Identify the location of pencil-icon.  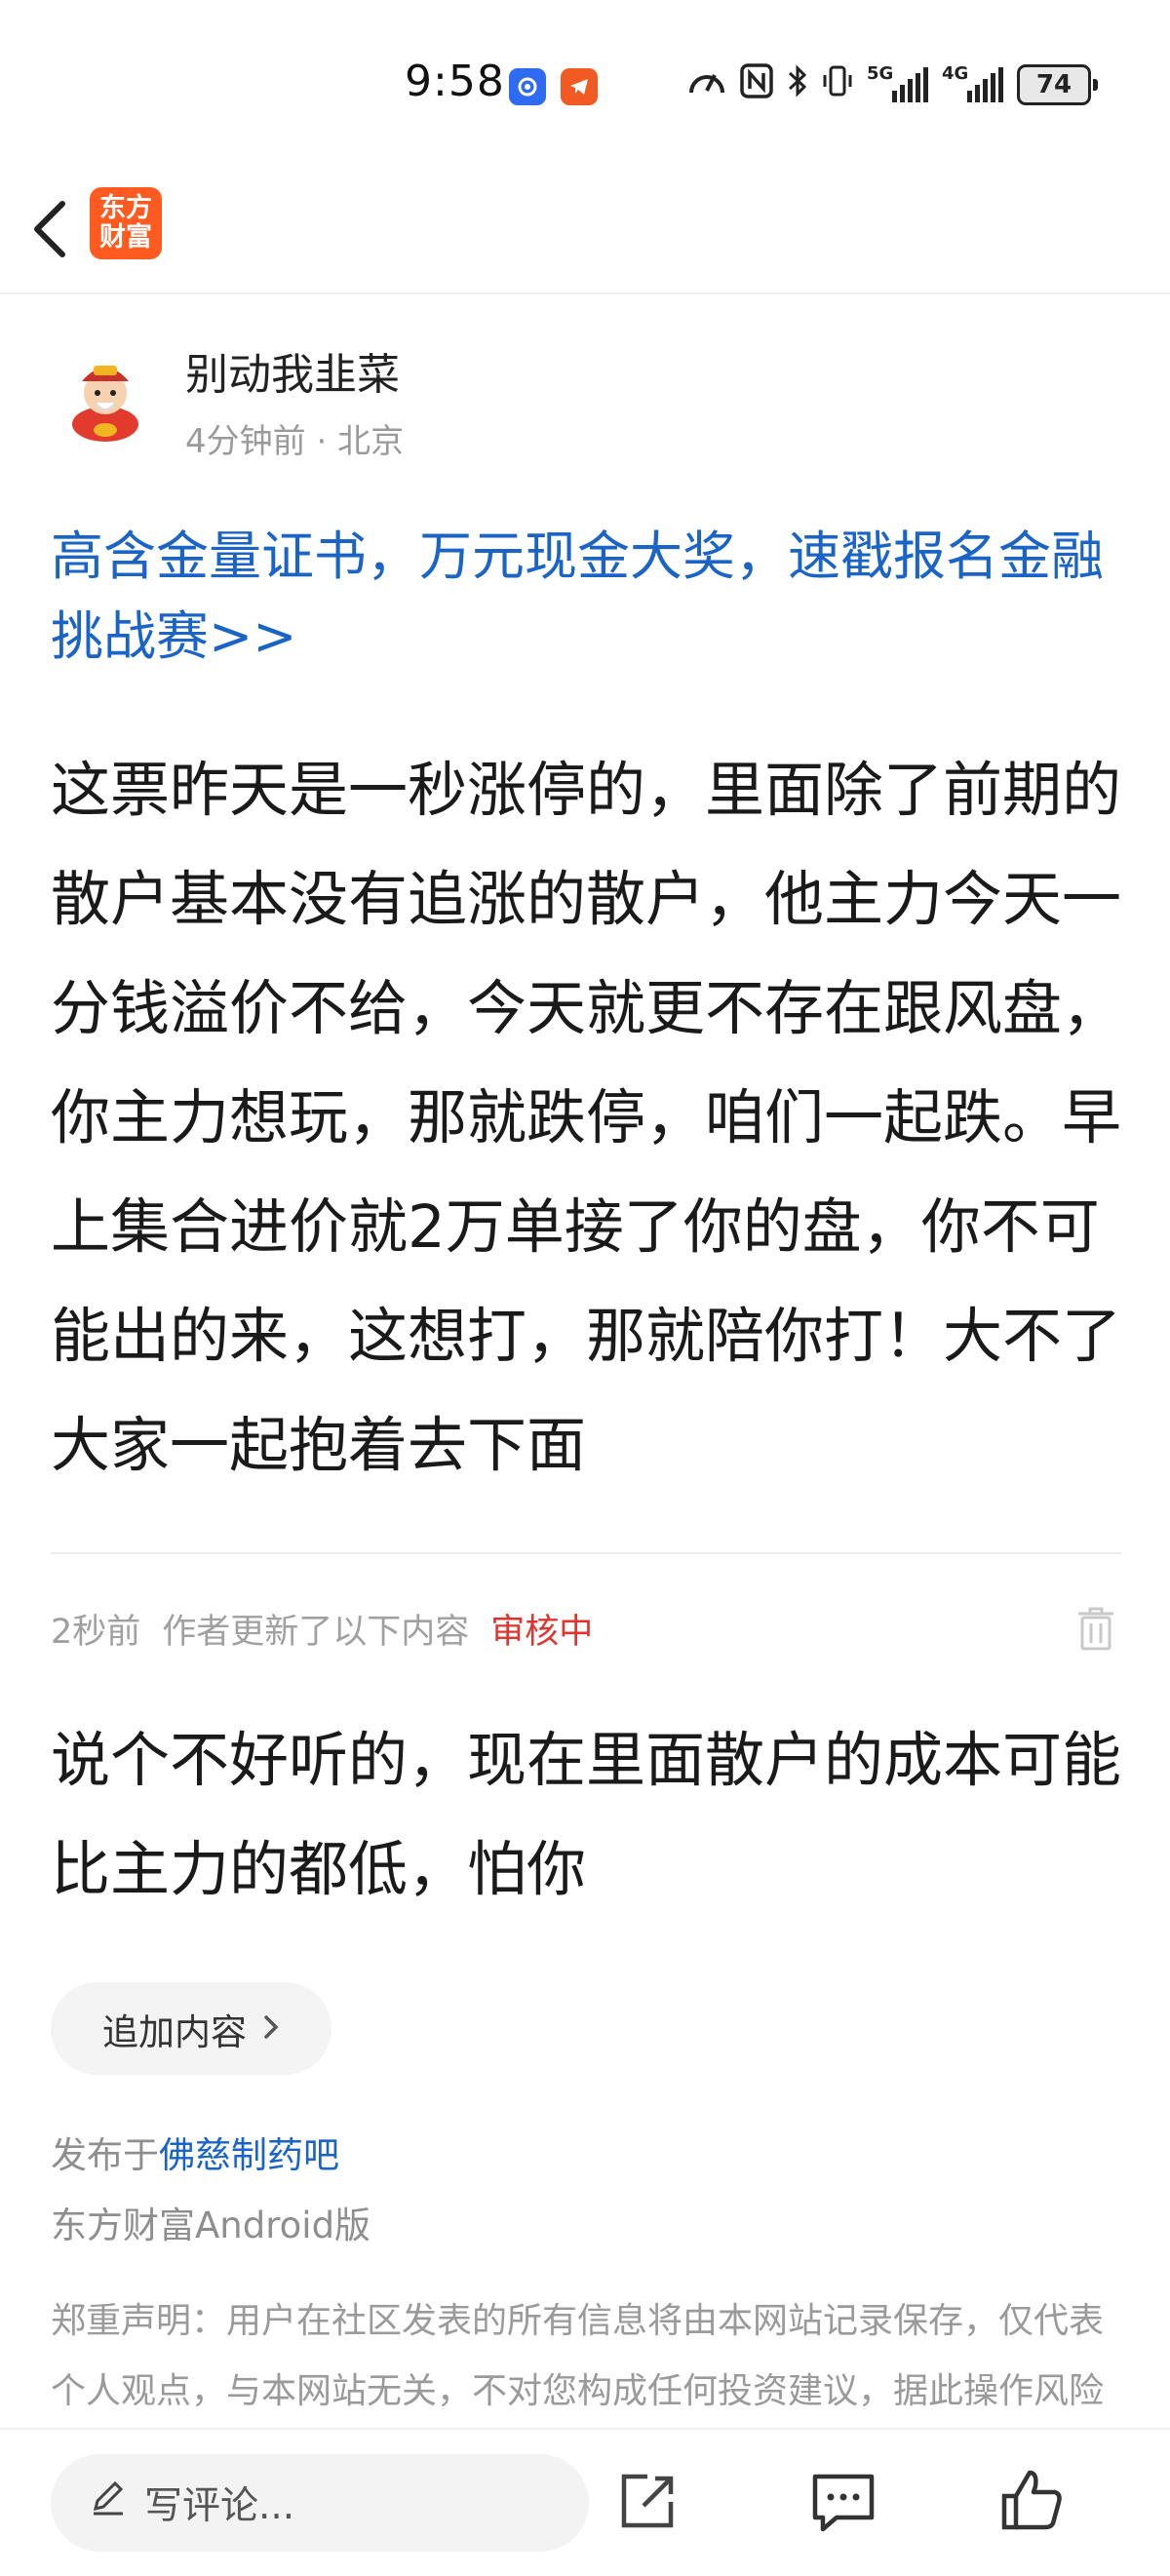
(108, 2502).